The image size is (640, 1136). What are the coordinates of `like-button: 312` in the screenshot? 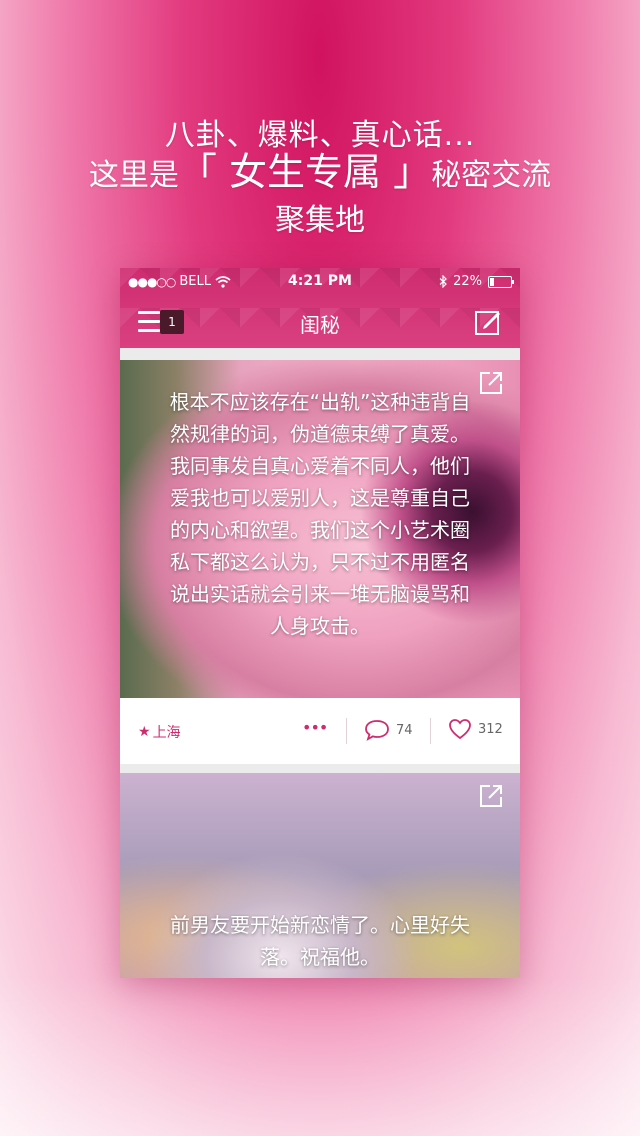 It's located at (475, 729).